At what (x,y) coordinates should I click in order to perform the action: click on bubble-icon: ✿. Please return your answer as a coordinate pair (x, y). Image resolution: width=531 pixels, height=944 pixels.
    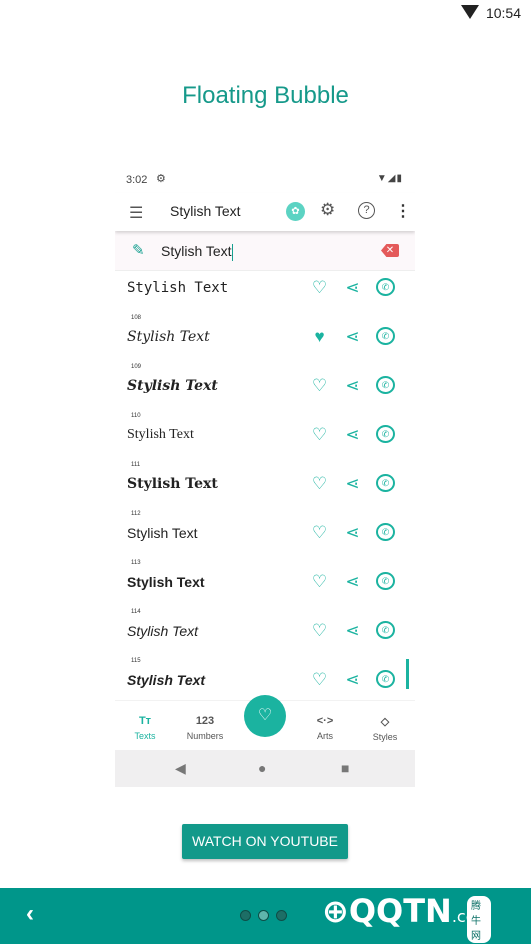
    Looking at the image, I should click on (295, 211).